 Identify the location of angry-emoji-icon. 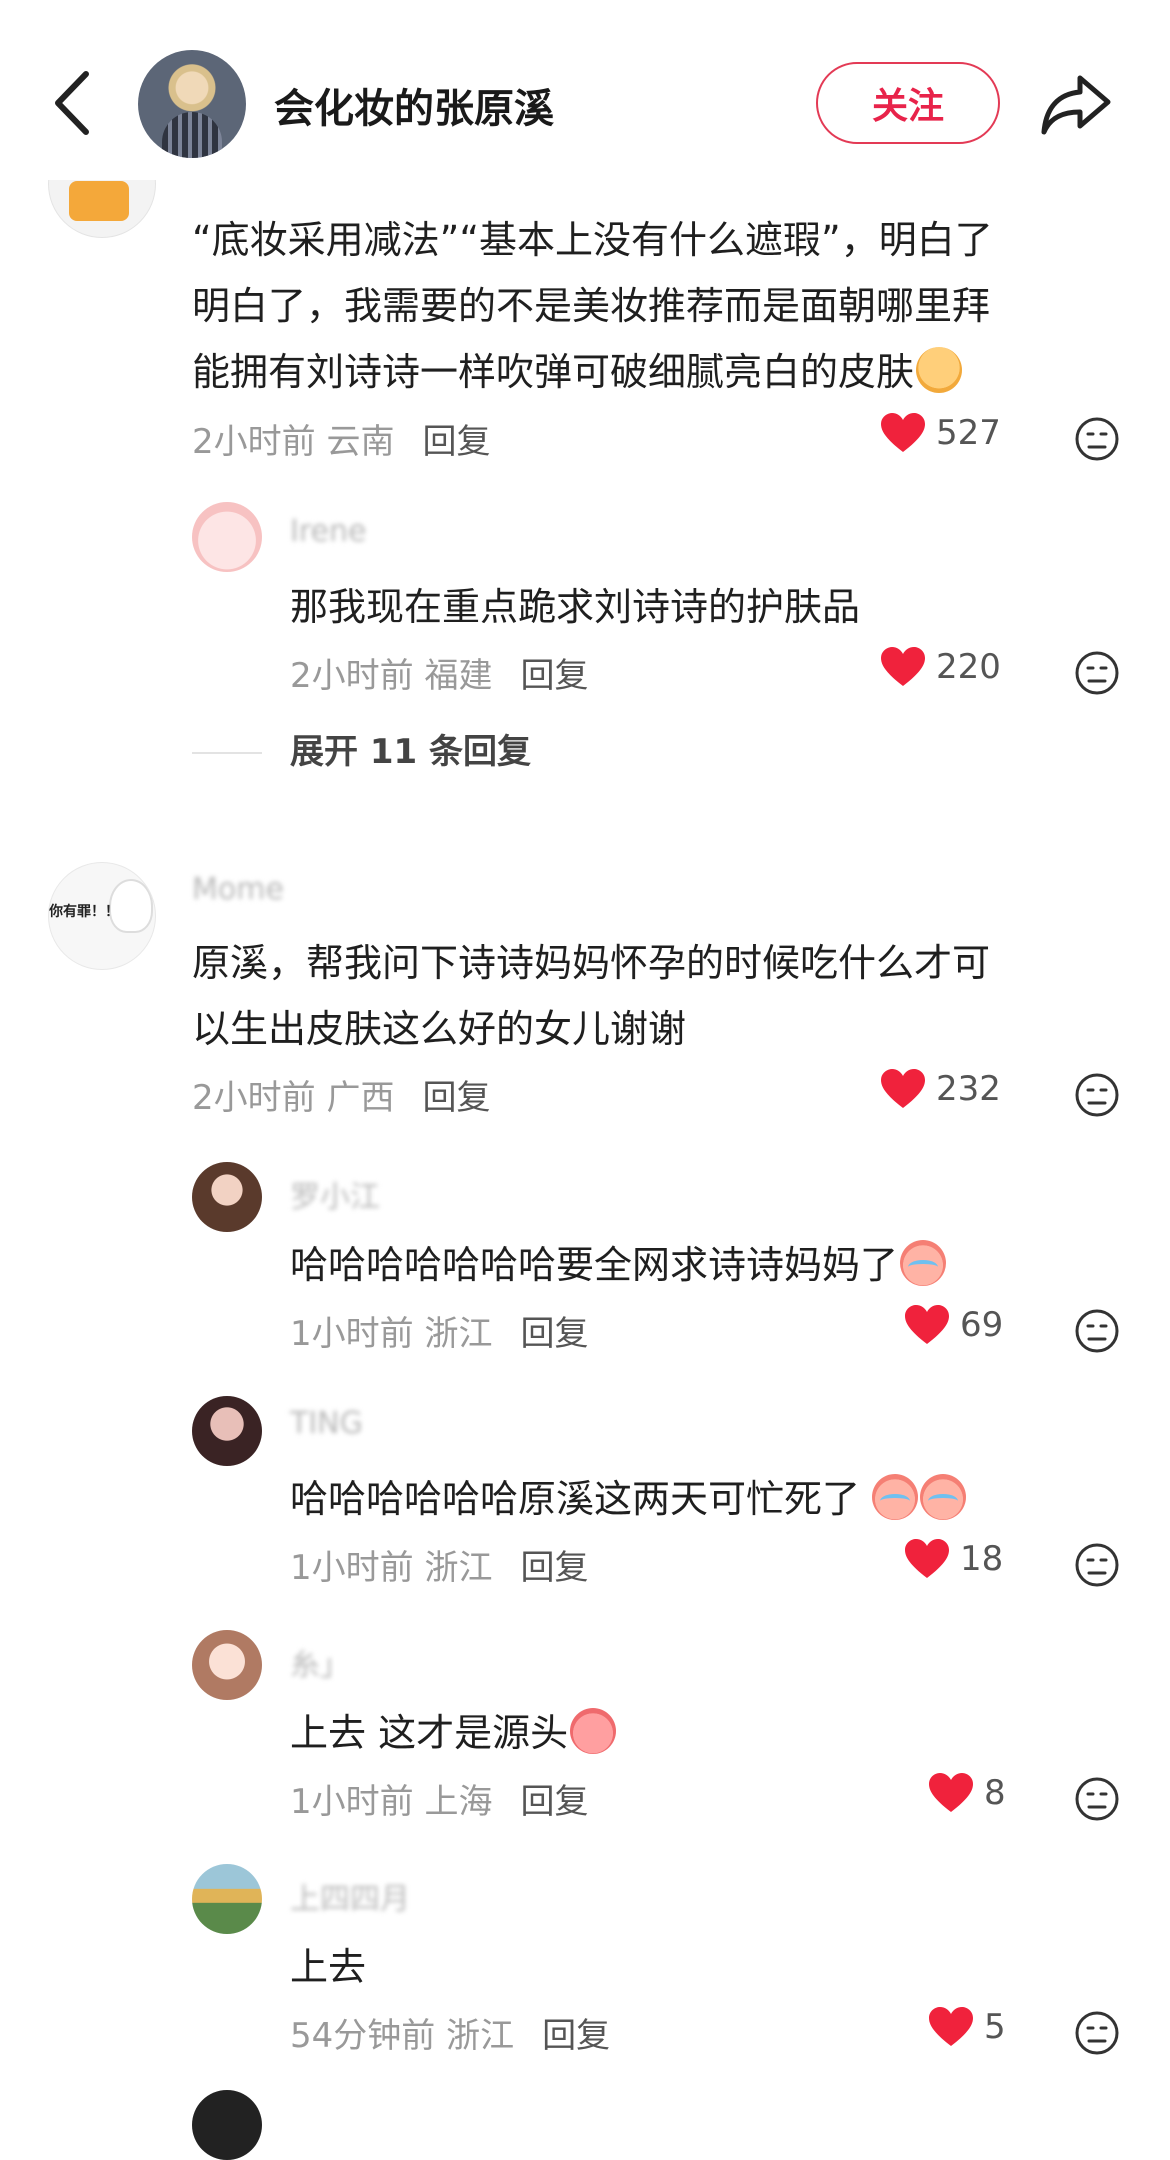
(593, 1731).